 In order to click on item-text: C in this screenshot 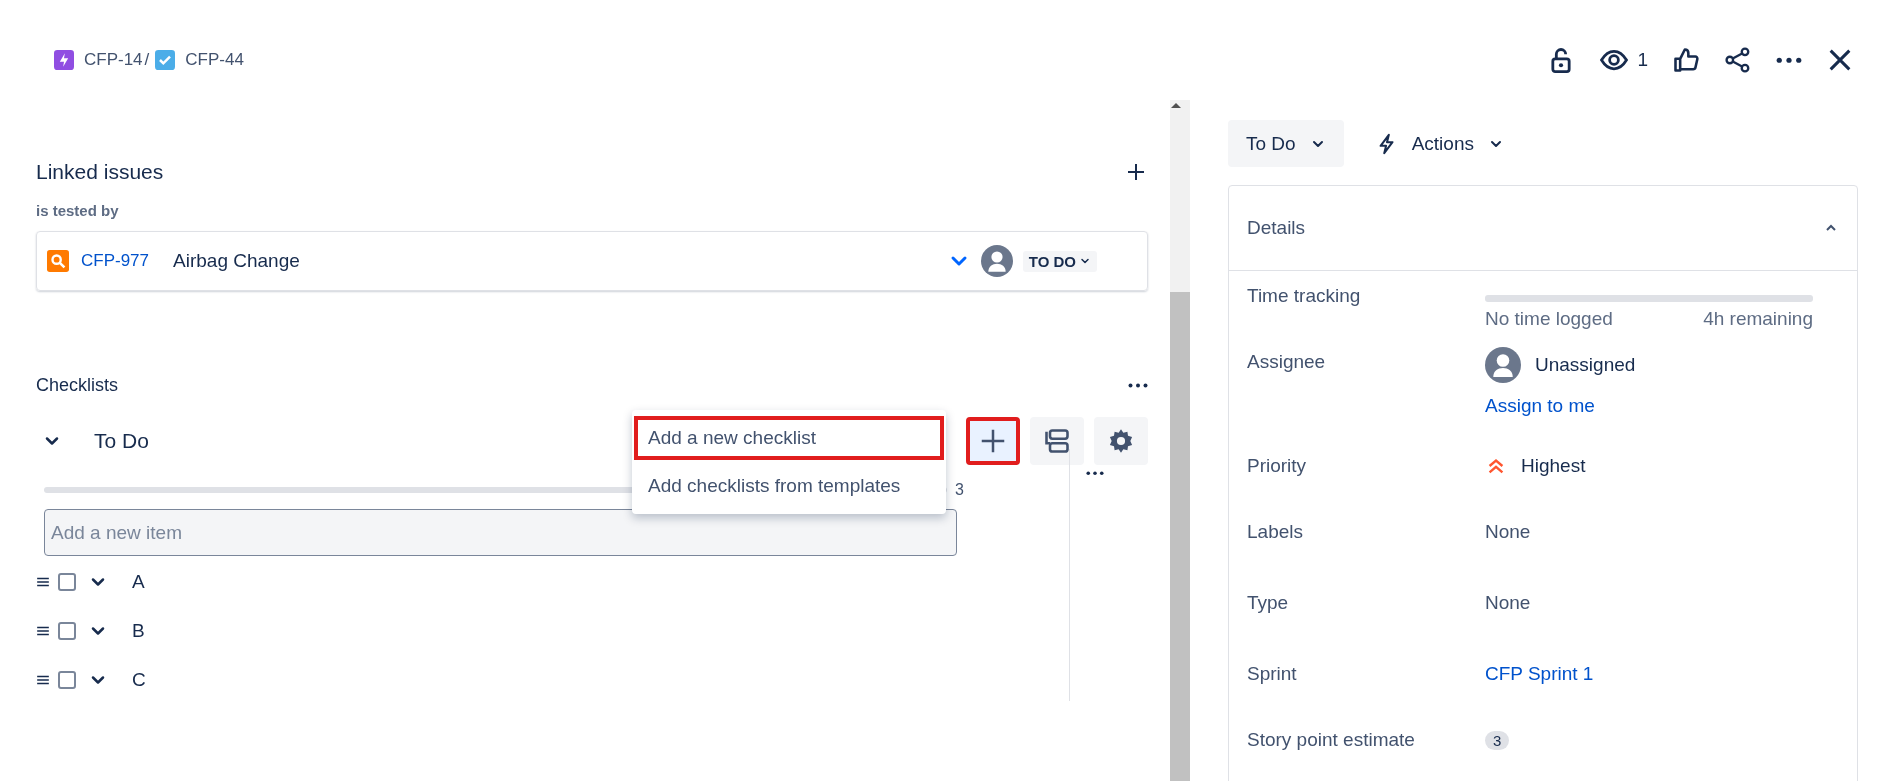, I will do `click(139, 679)`.